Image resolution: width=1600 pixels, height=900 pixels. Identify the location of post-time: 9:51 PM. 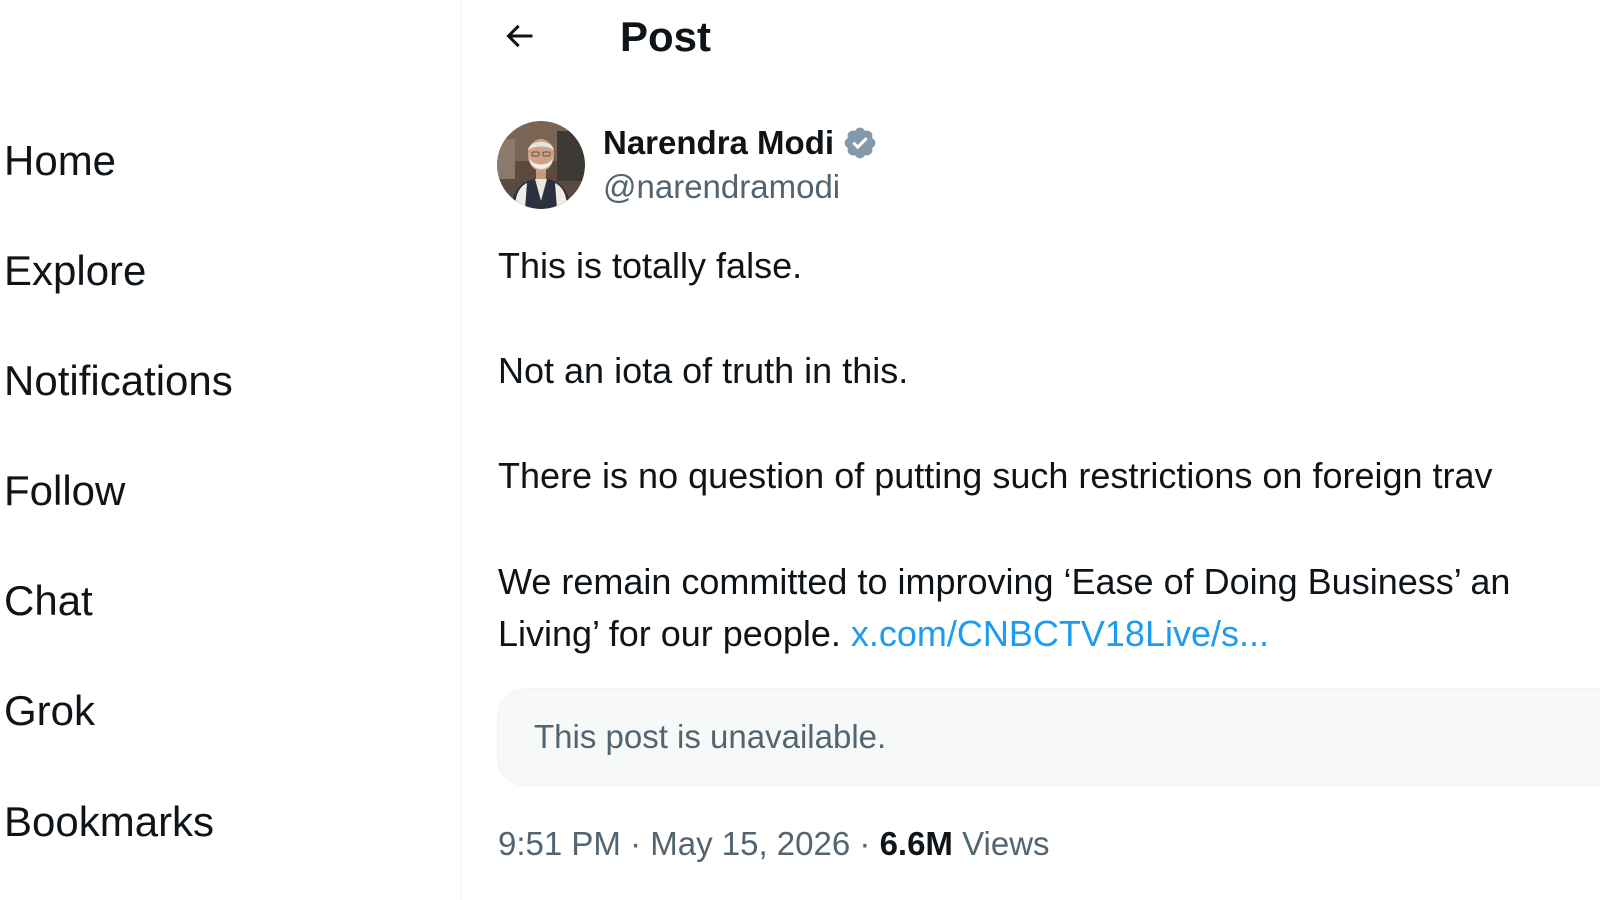
(559, 843).